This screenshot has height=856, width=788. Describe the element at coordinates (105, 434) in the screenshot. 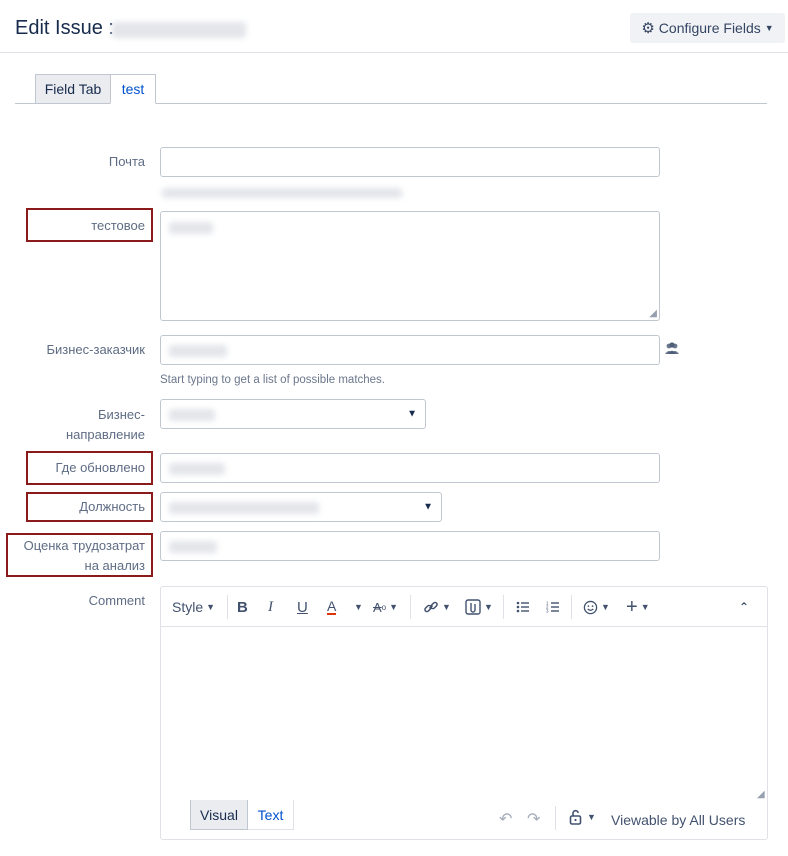

I see `biznes-napravlenie-label-2: направление` at that location.